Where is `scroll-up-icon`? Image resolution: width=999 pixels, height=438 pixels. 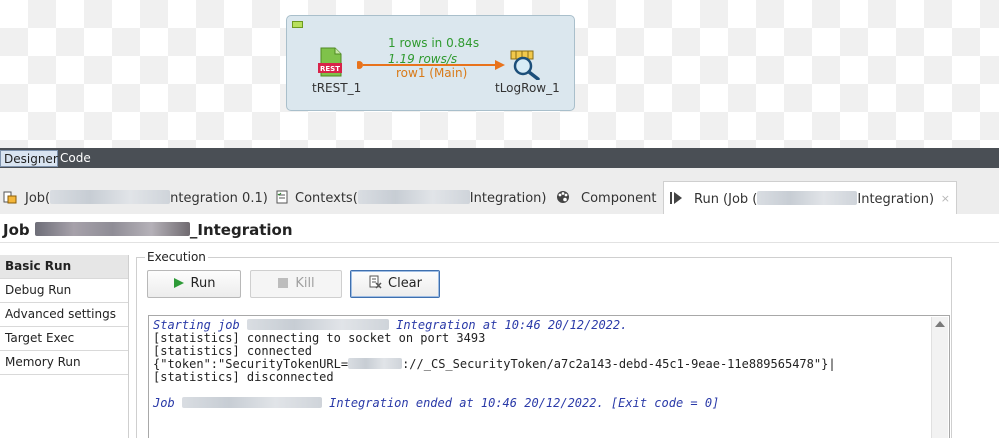 scroll-up-icon is located at coordinates (940, 324).